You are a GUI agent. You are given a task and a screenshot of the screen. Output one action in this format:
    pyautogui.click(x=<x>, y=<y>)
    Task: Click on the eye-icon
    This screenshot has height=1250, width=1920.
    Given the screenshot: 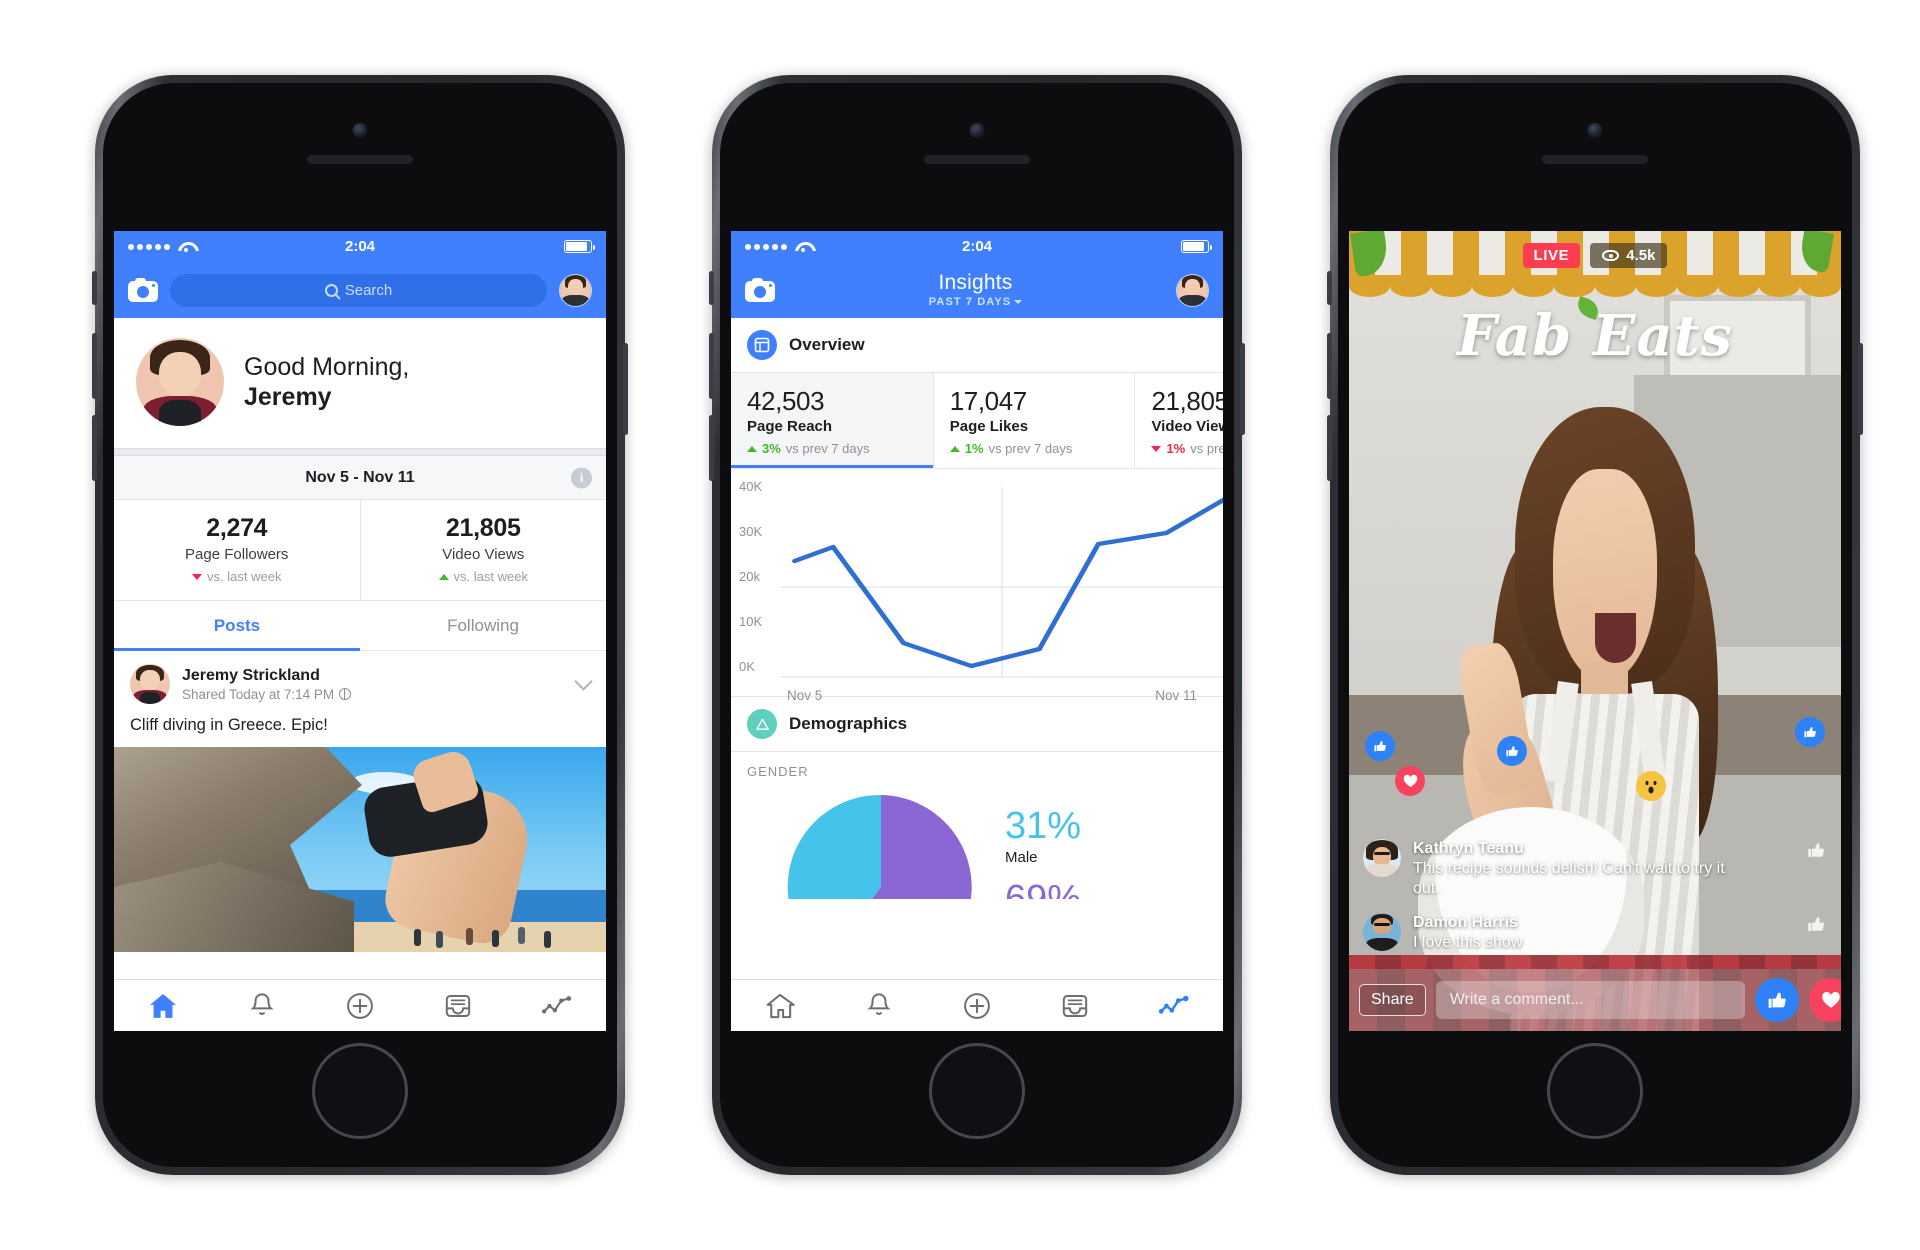 What is the action you would take?
    pyautogui.click(x=1611, y=255)
    